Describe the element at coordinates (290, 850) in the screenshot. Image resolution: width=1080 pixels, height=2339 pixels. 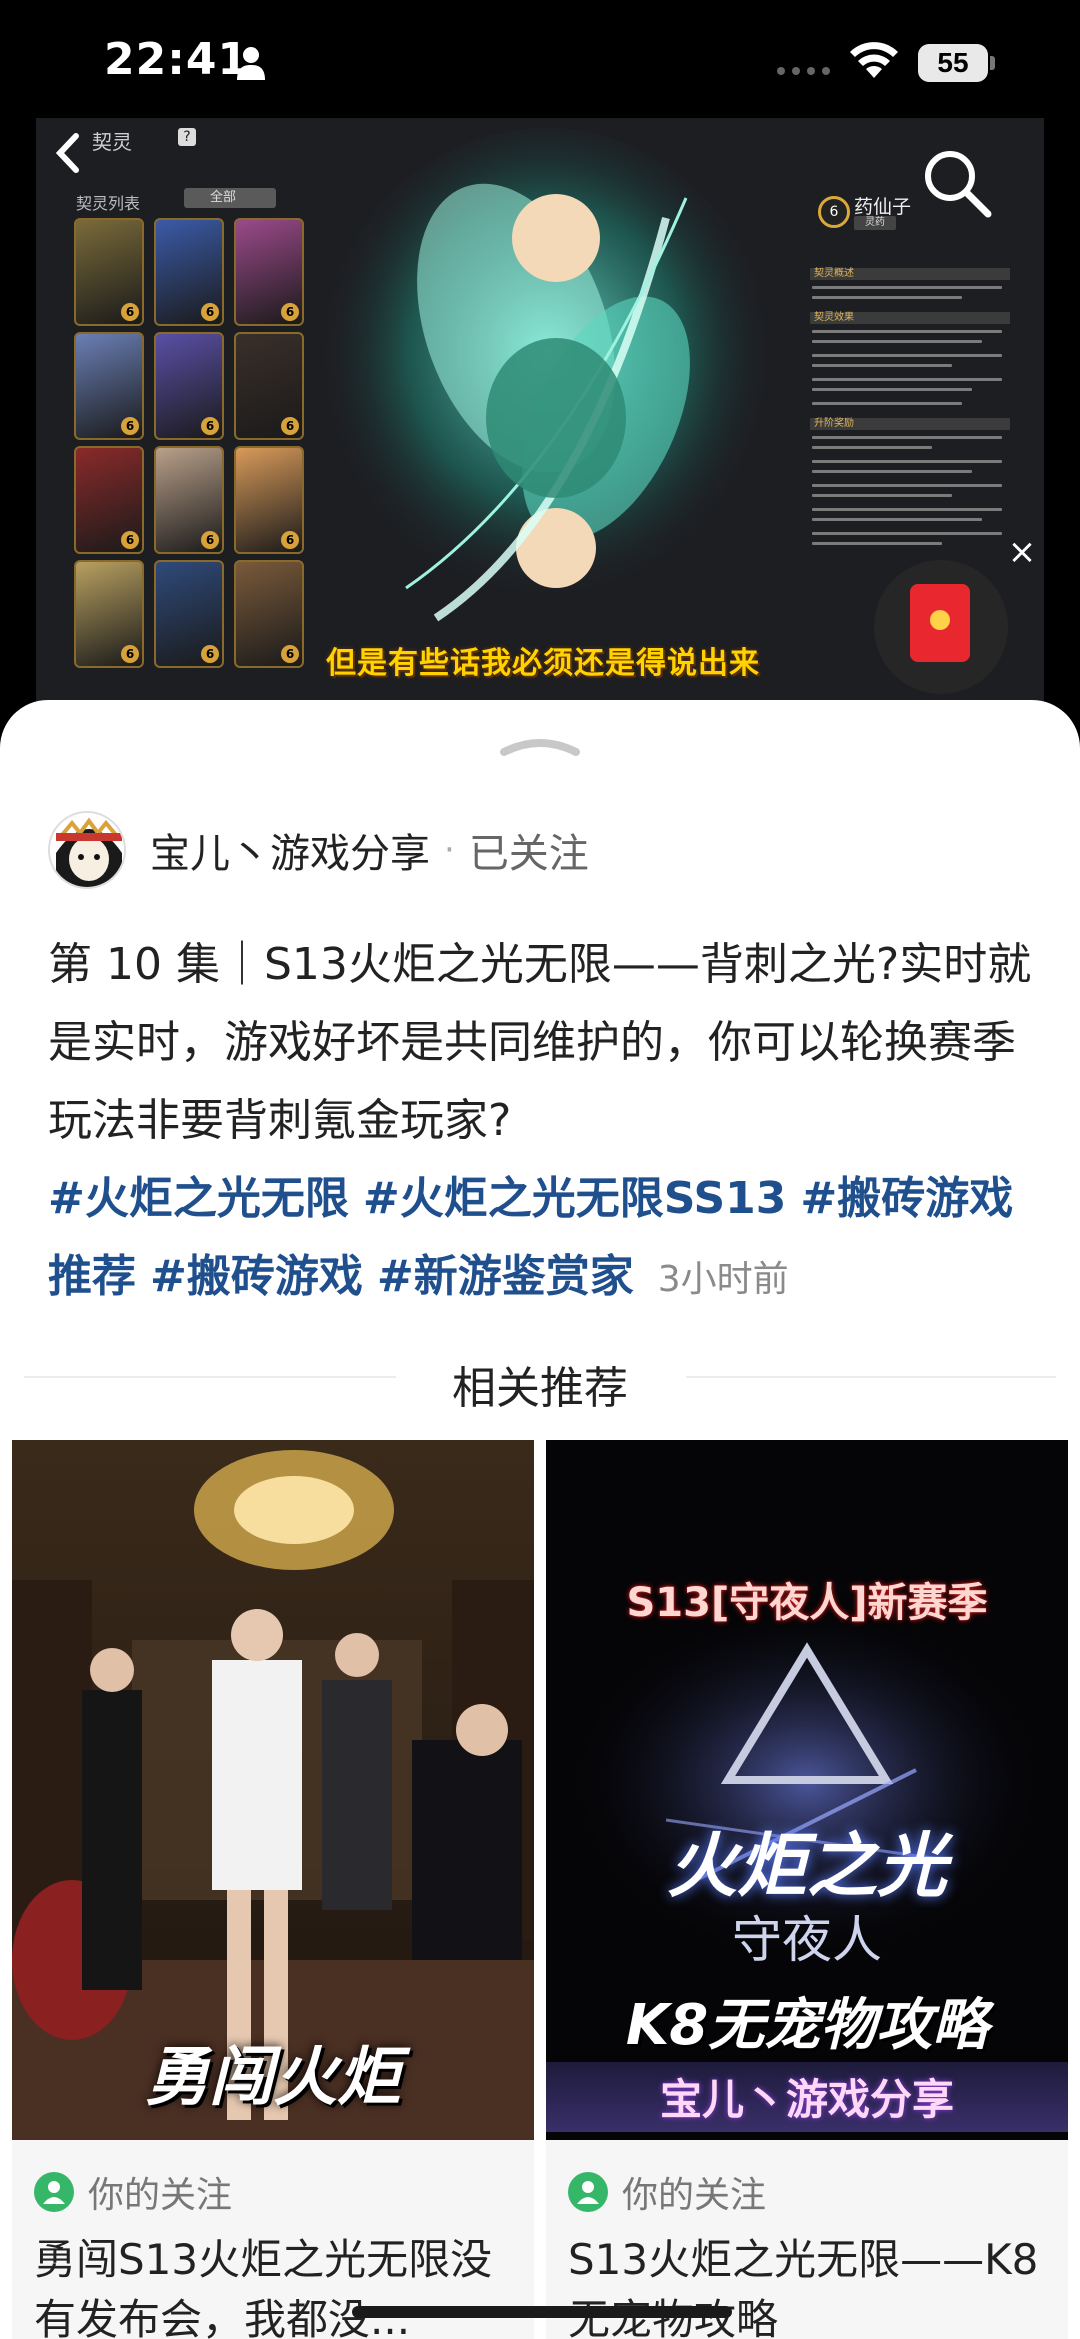
I see `author-name: 宝儿丶游戏分享` at that location.